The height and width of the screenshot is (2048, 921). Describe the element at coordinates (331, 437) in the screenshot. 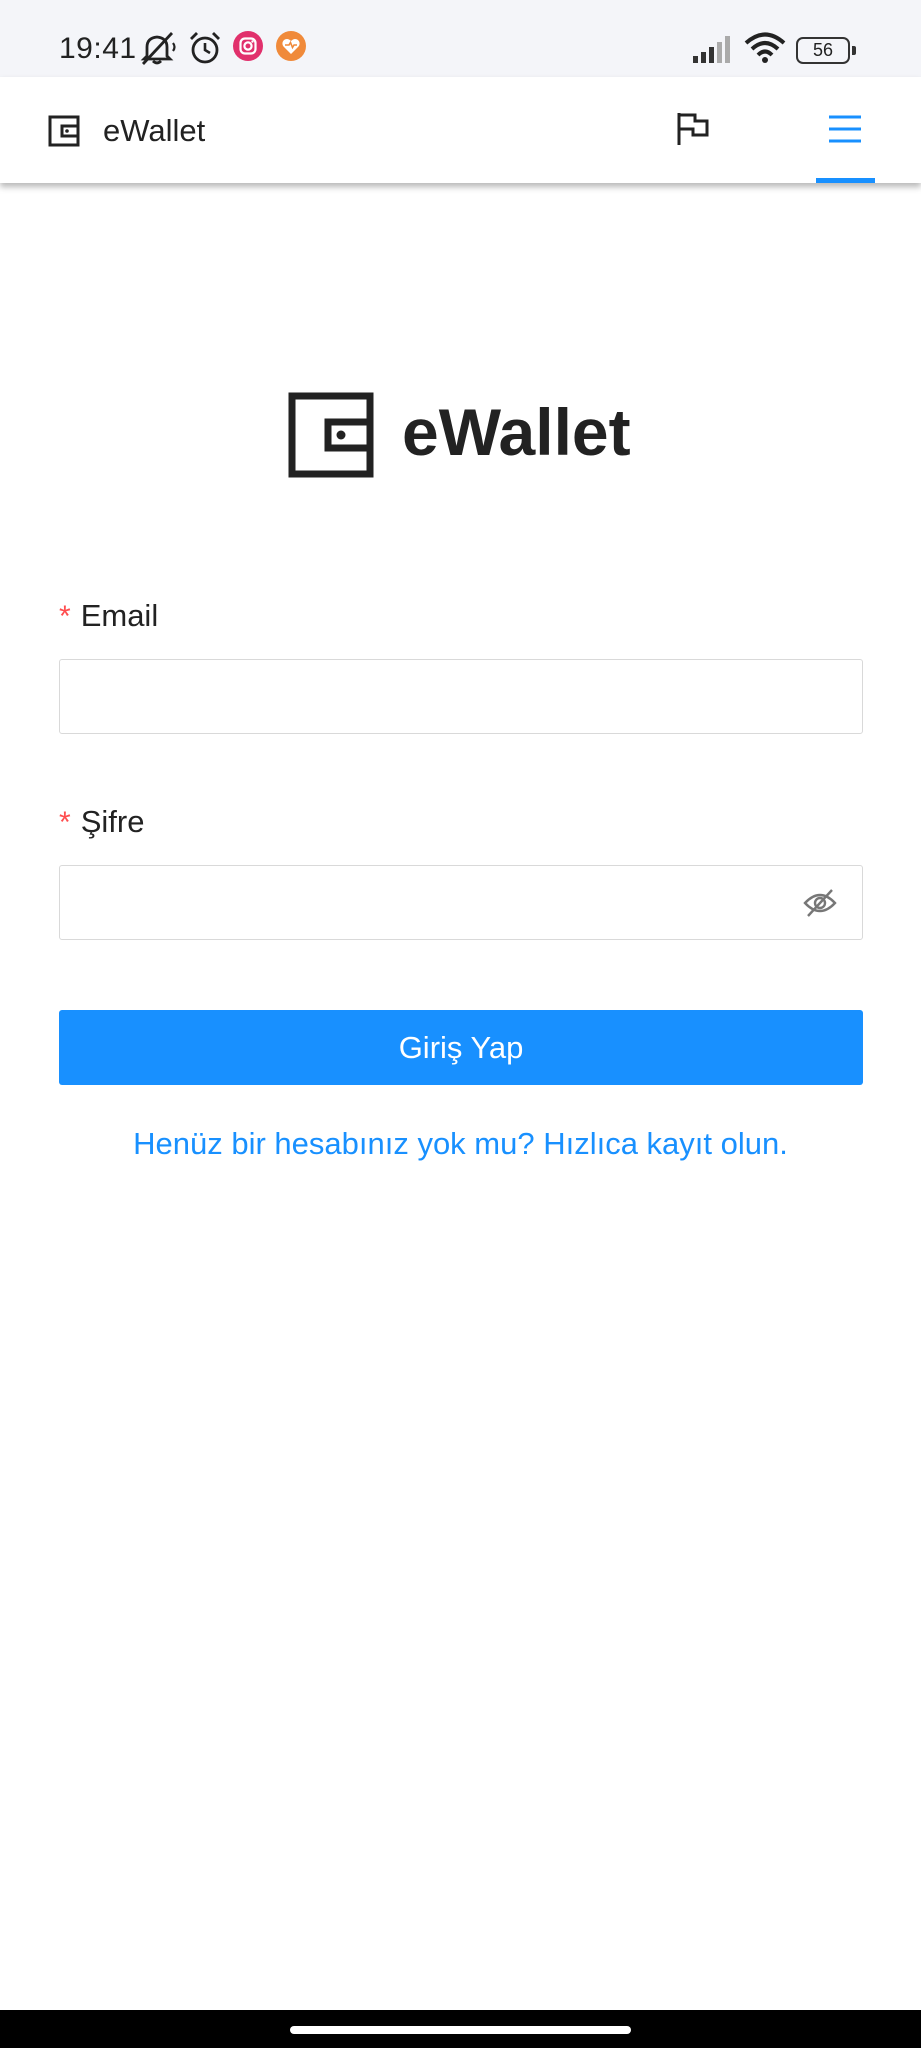

I see `wallet-logo-icon` at that location.